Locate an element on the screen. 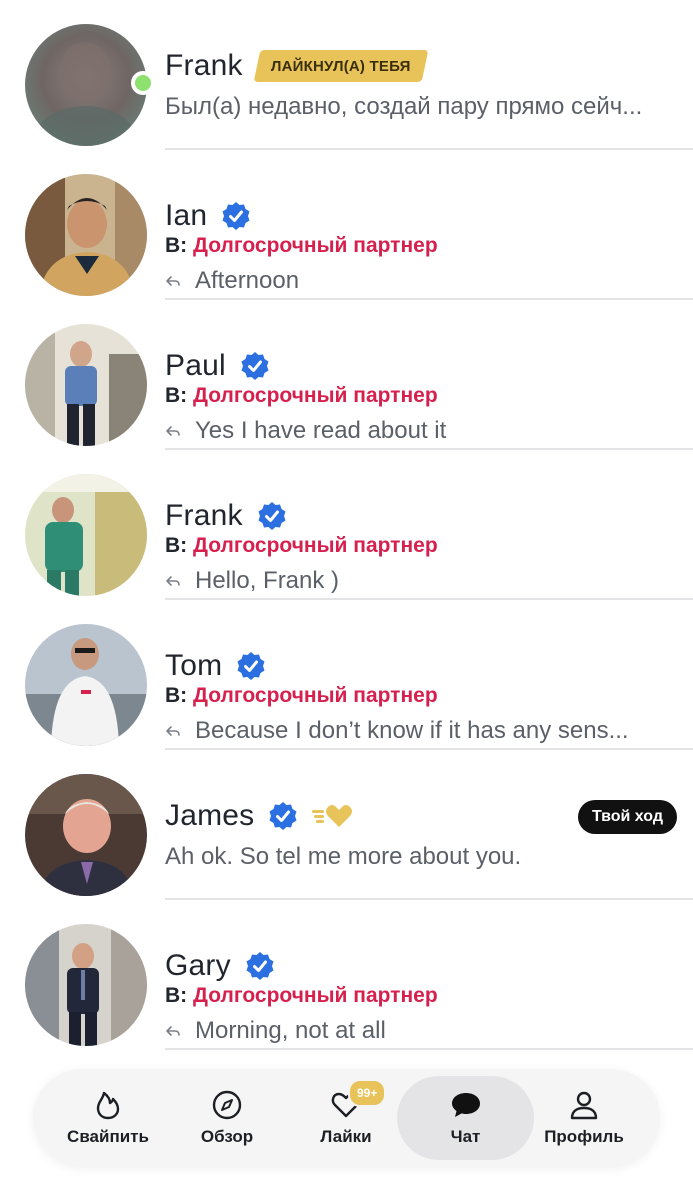  nav-profile: Профиль is located at coordinates (584, 1118).